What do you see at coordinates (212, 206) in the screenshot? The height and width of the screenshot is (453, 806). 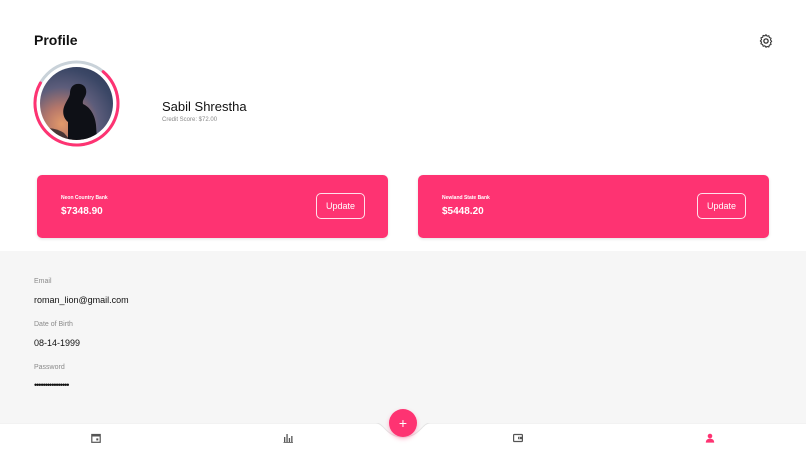 I see `bank-card: Neon Country Bank $7348.90 Update` at bounding box center [212, 206].